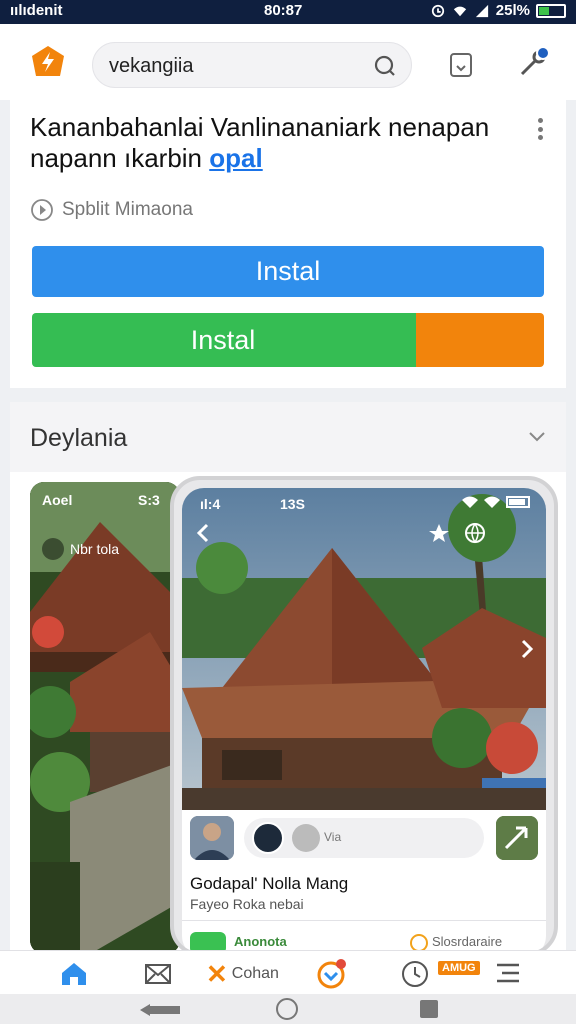  I want to click on nav-home, so click(74, 974).